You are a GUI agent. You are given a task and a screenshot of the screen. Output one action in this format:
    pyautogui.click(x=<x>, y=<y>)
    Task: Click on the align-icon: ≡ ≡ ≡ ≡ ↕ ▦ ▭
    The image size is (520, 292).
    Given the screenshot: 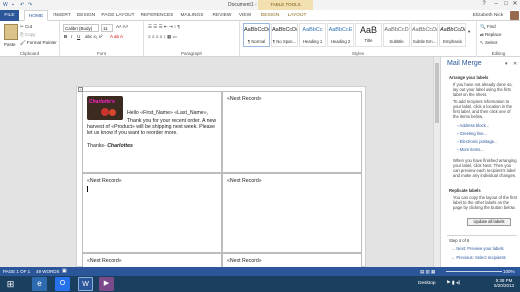 What is the action you would take?
    pyautogui.click(x=162, y=37)
    